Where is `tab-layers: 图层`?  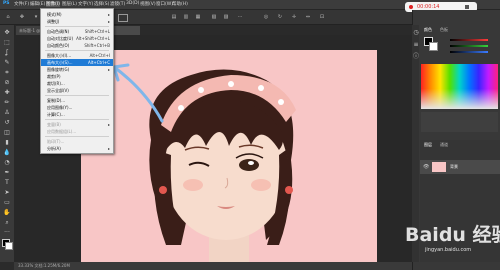
tab-layers: 图层 is located at coordinates (428, 145).